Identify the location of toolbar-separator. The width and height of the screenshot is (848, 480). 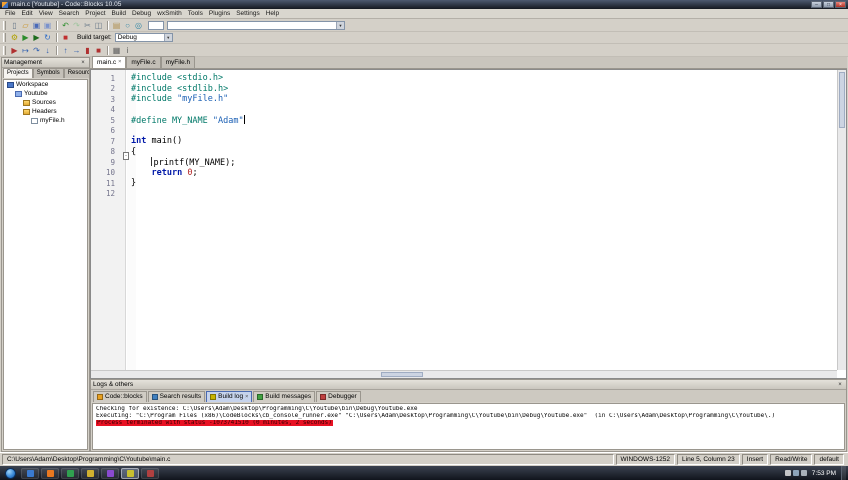
(56, 37).